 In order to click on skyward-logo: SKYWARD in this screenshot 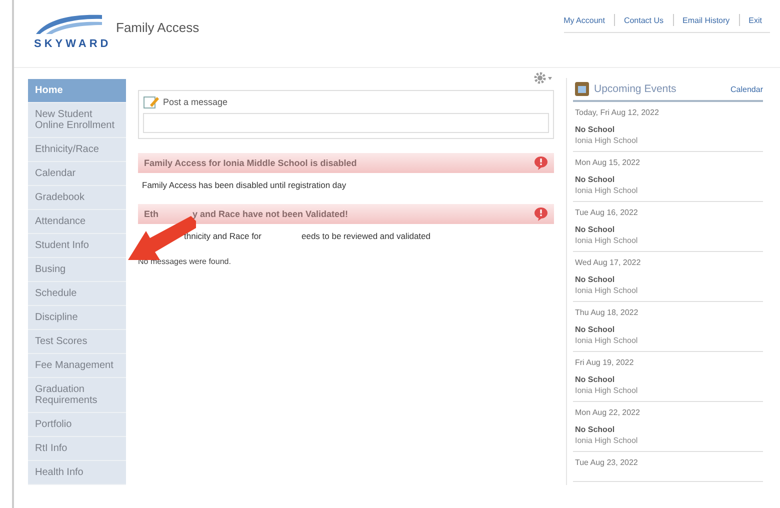, I will do `click(73, 31)`.